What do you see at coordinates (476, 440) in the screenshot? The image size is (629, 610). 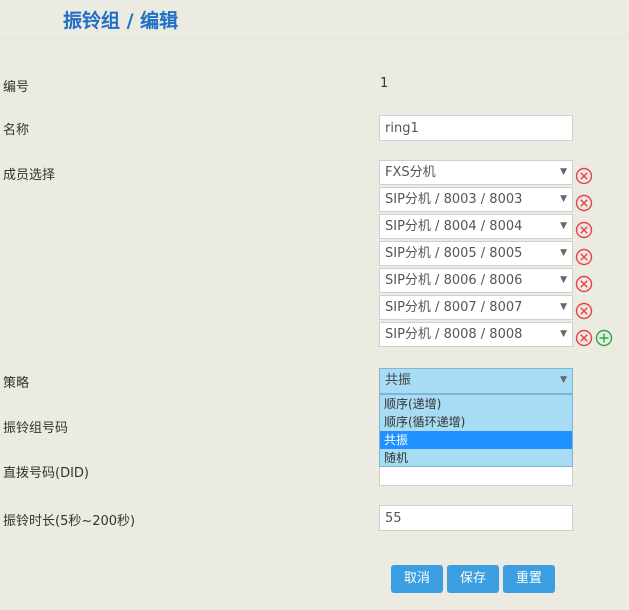 I see `strategy-option-selected: 共振` at bounding box center [476, 440].